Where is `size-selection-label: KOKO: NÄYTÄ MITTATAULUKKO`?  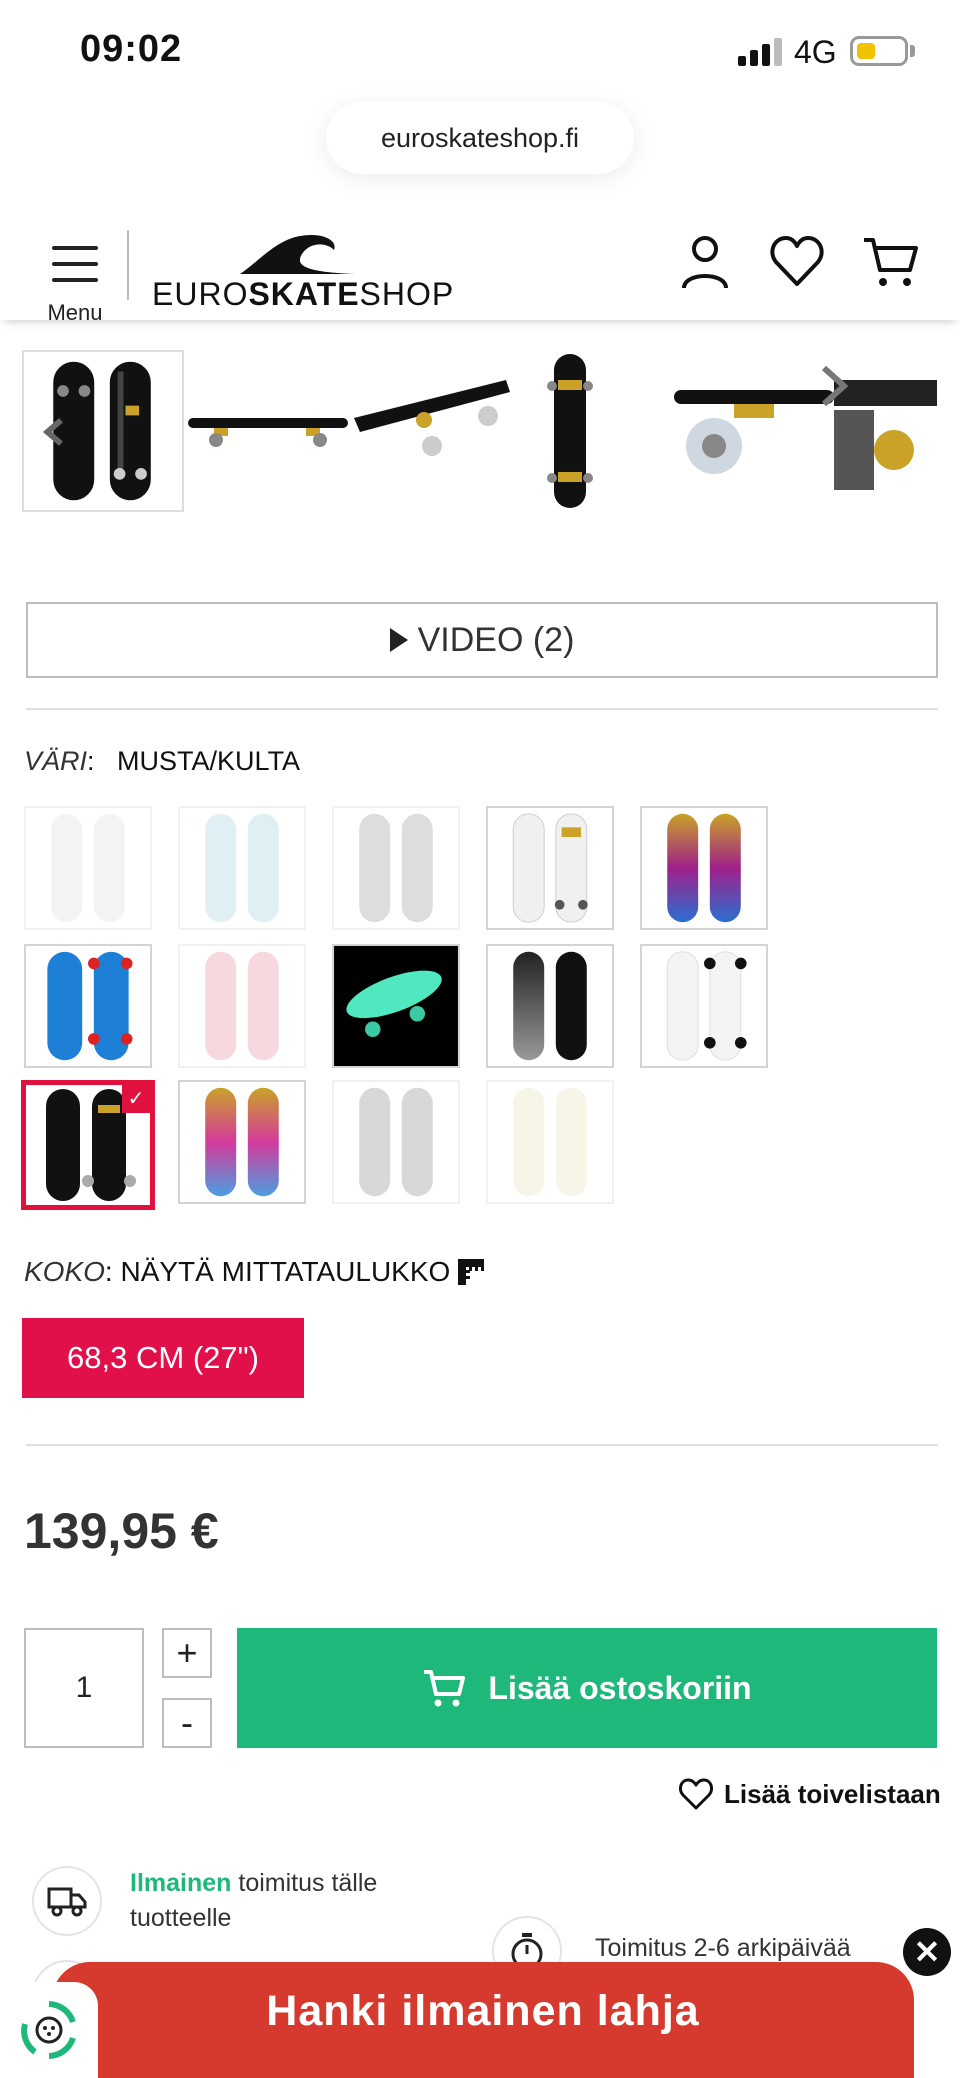 size-selection-label: KOKO: NÄYTÄ MITTATAULUKKO is located at coordinates (255, 1272).